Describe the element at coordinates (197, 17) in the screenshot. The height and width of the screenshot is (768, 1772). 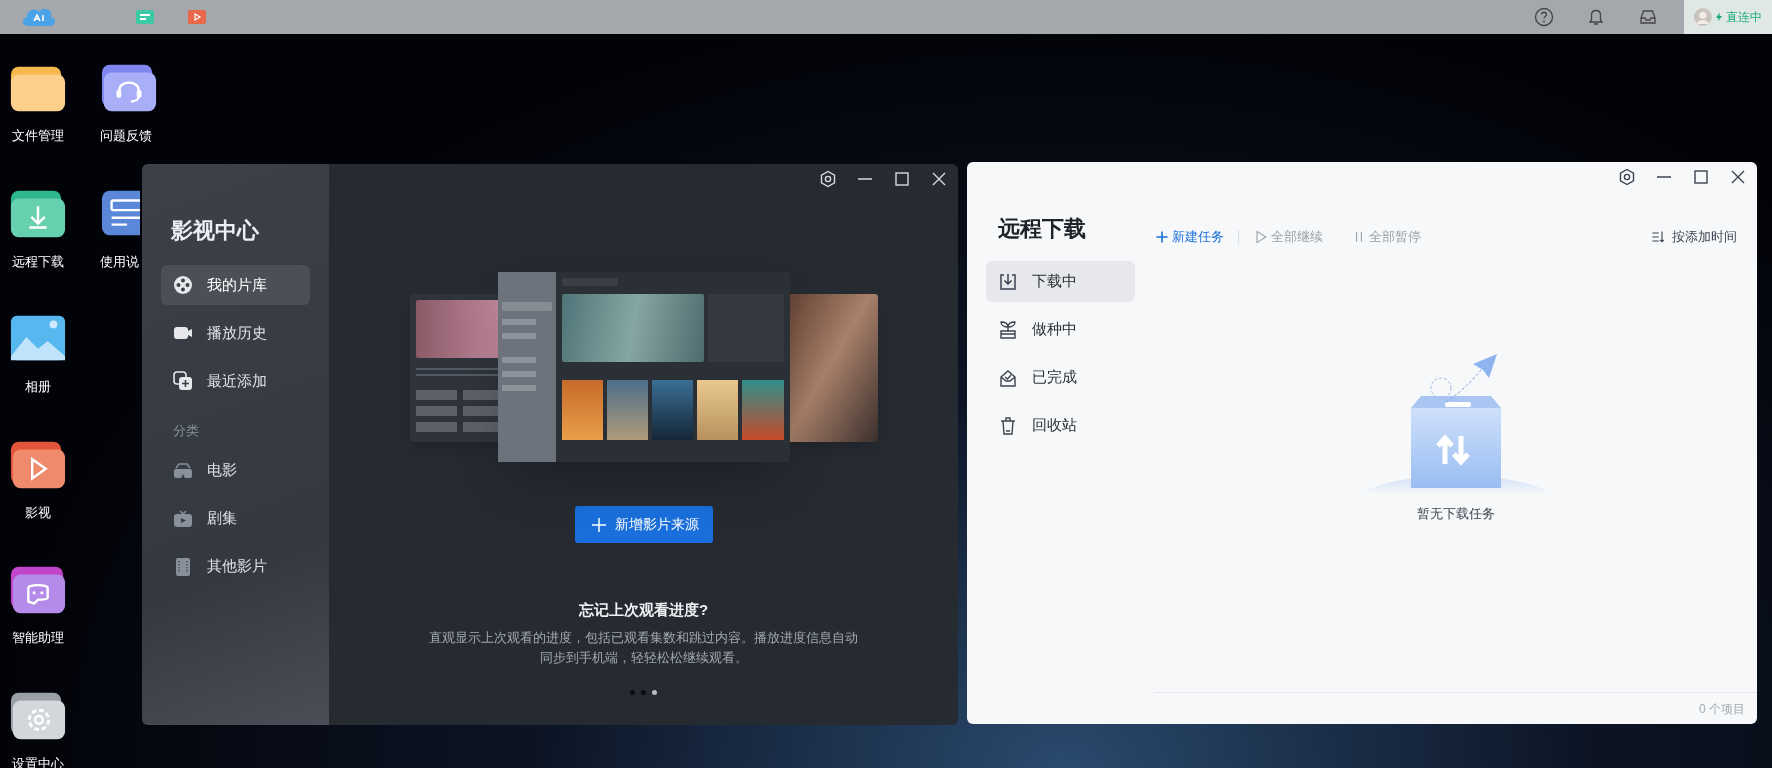
I see `video-taskbar-icon` at that location.